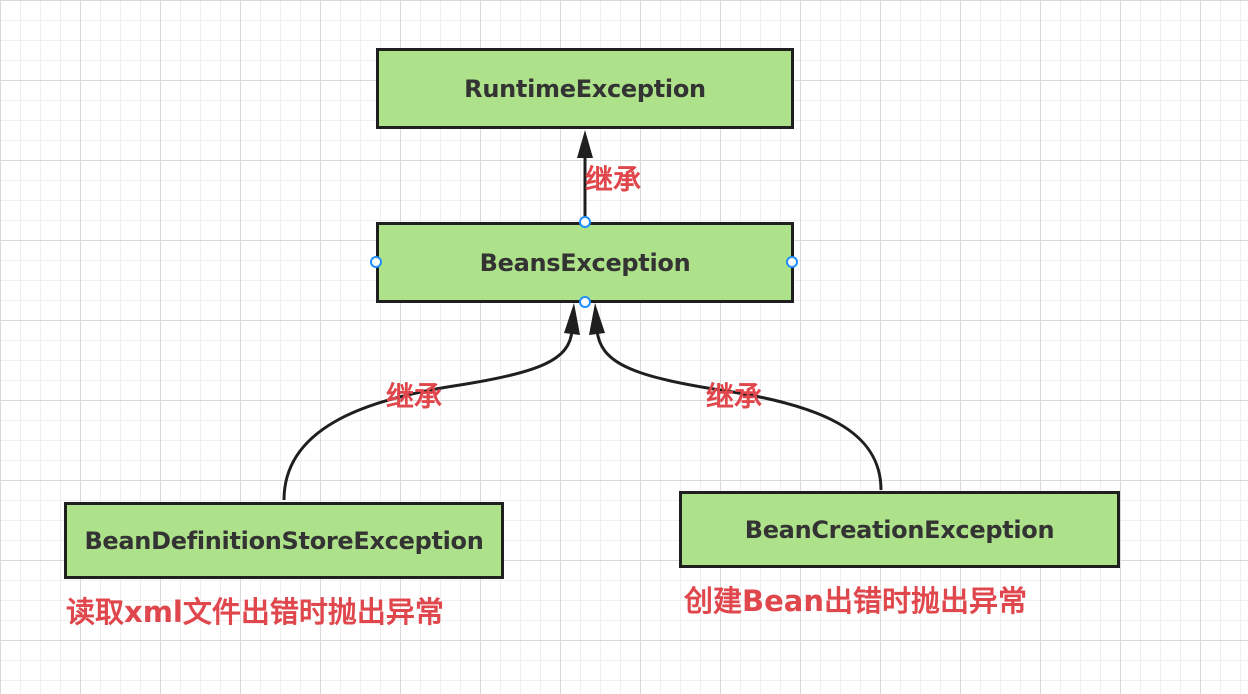 This screenshot has height=694, width=1248. What do you see at coordinates (414, 396) in the screenshot?
I see `edge-label-definition-store-to-beans: 继承` at bounding box center [414, 396].